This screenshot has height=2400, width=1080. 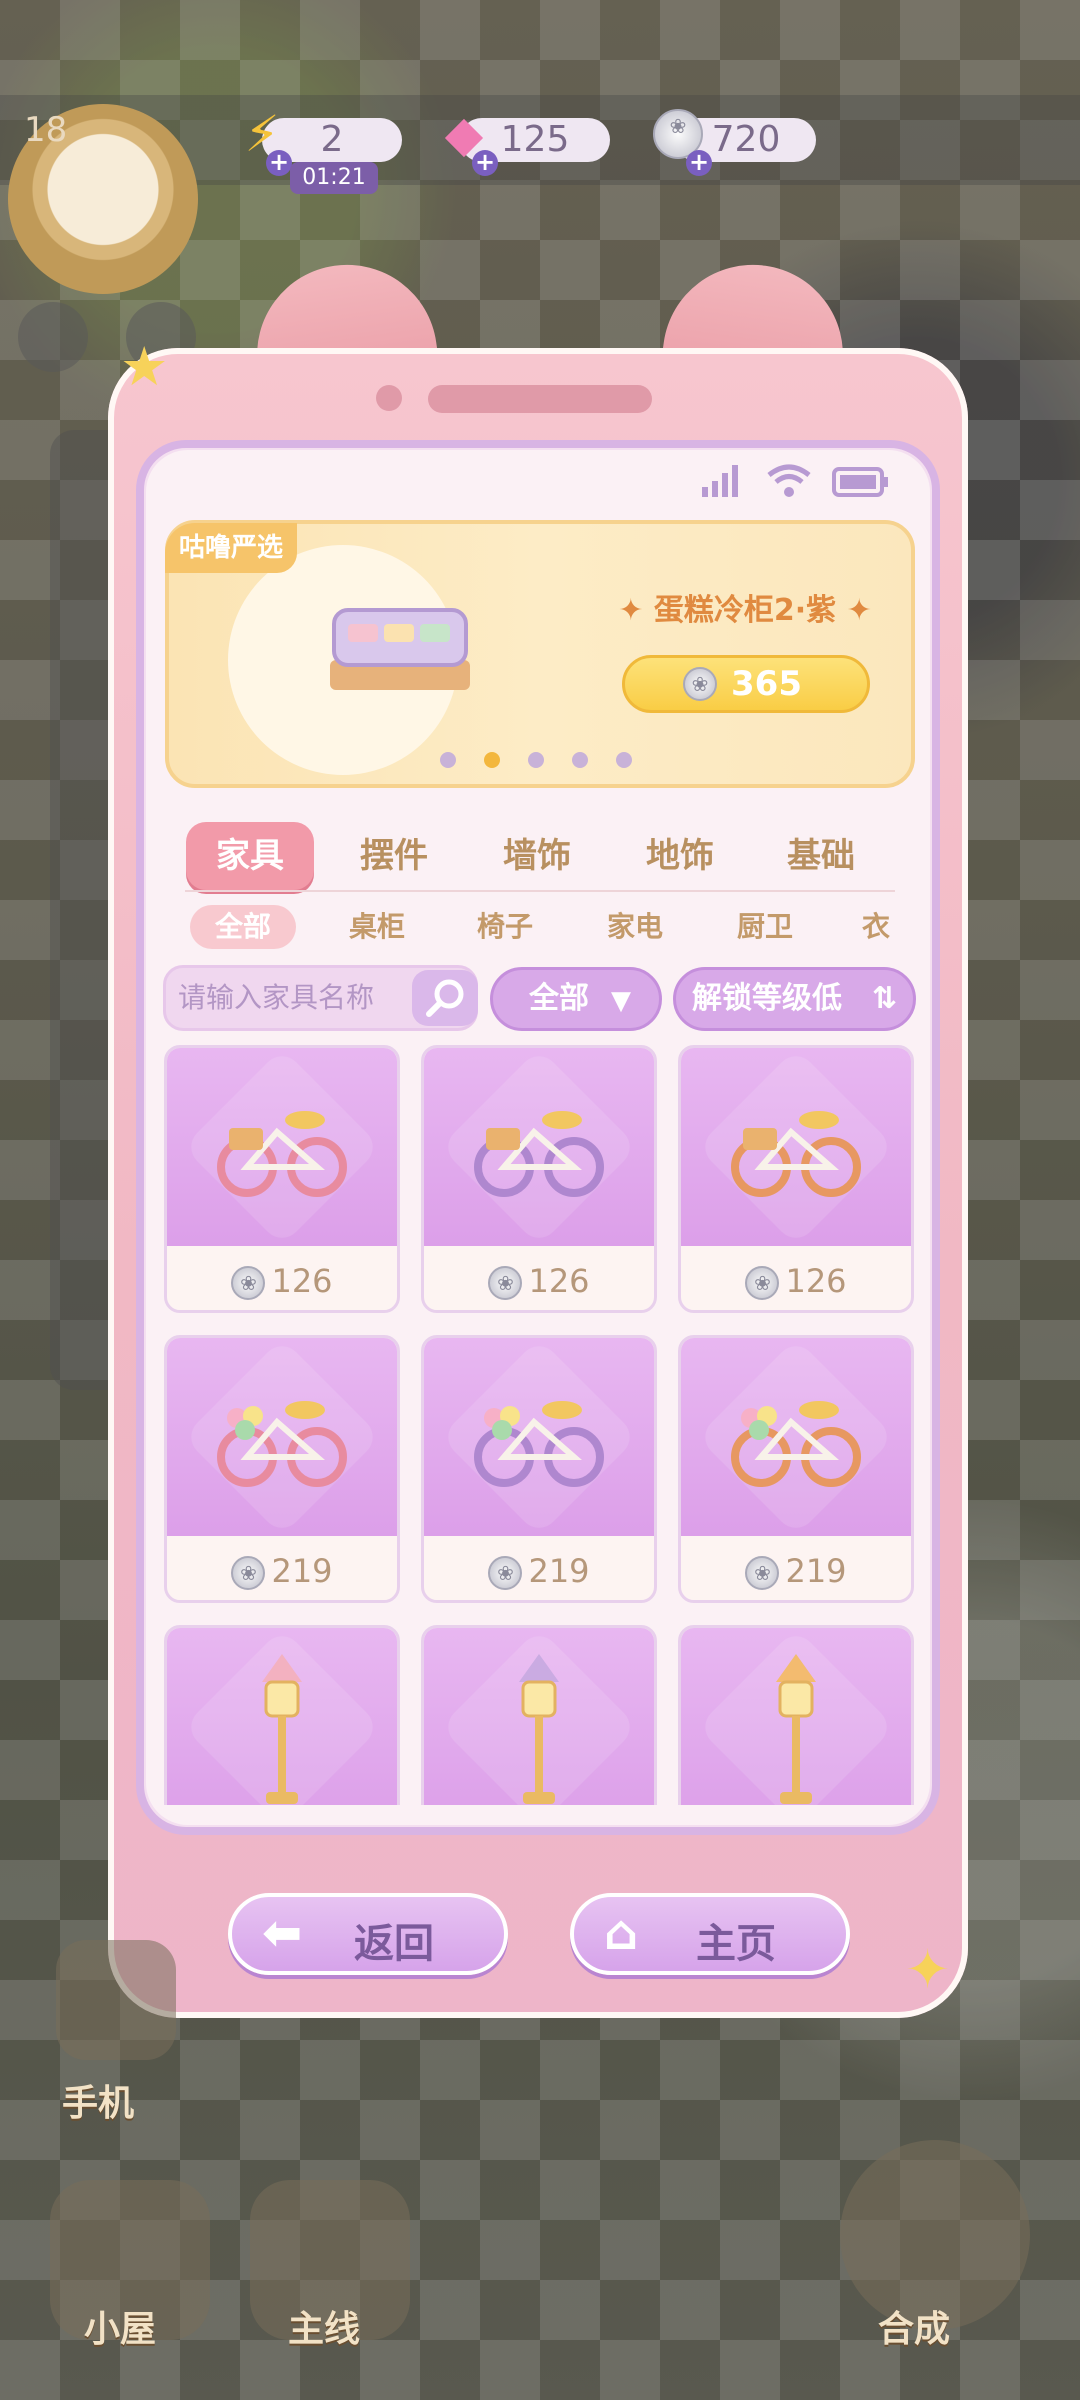 What do you see at coordinates (736, 1944) in the screenshot?
I see `home-label: 主页` at bounding box center [736, 1944].